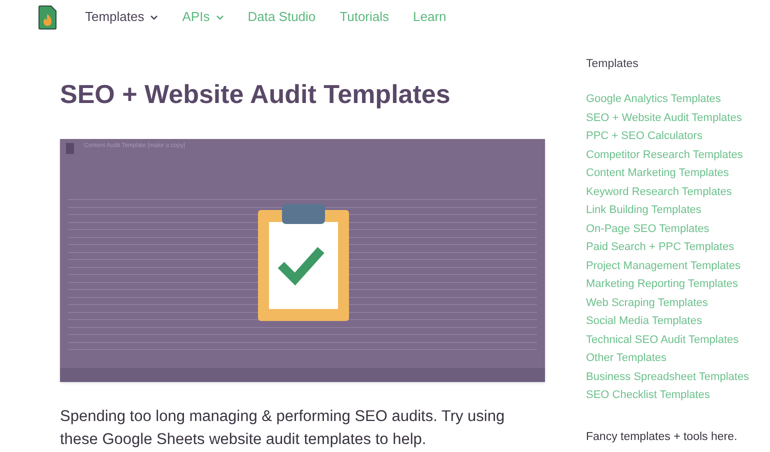 Image resolution: width=770 pixels, height=452 pixels. What do you see at coordinates (626, 358) in the screenshot?
I see `sidebar-link: Other Templates` at bounding box center [626, 358].